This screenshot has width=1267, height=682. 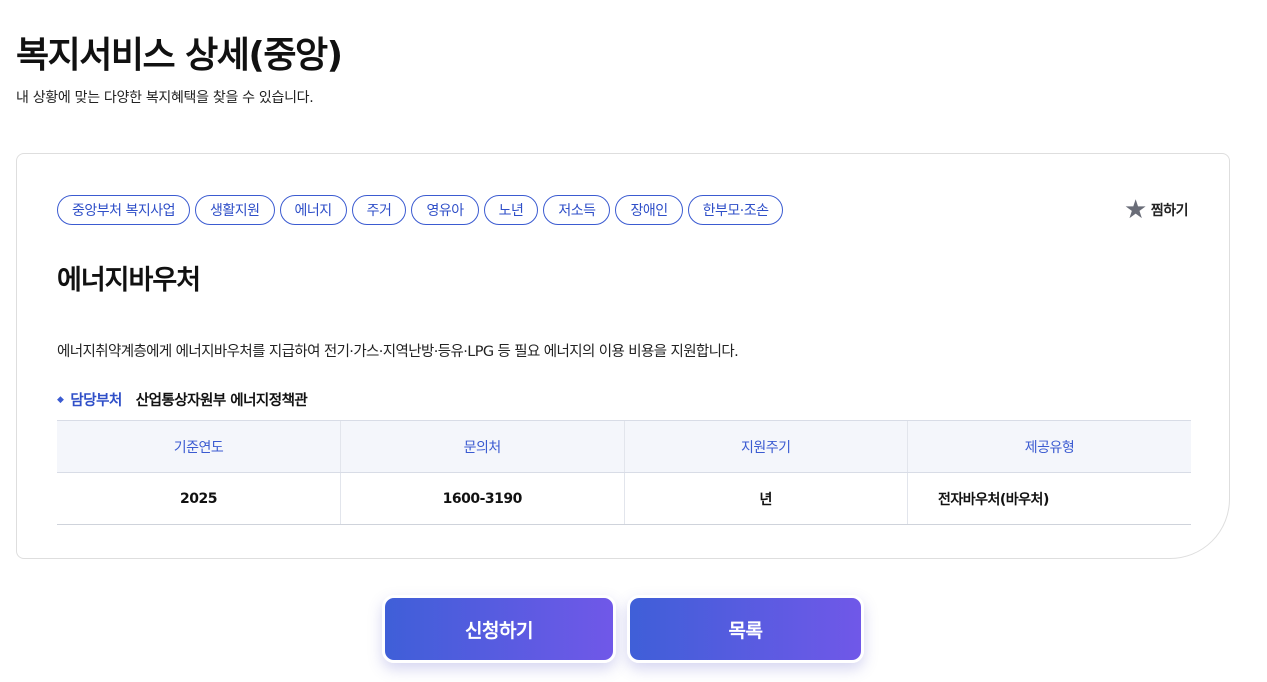 I want to click on column-header-provision-type: 제공유형, so click(x=1049, y=446).